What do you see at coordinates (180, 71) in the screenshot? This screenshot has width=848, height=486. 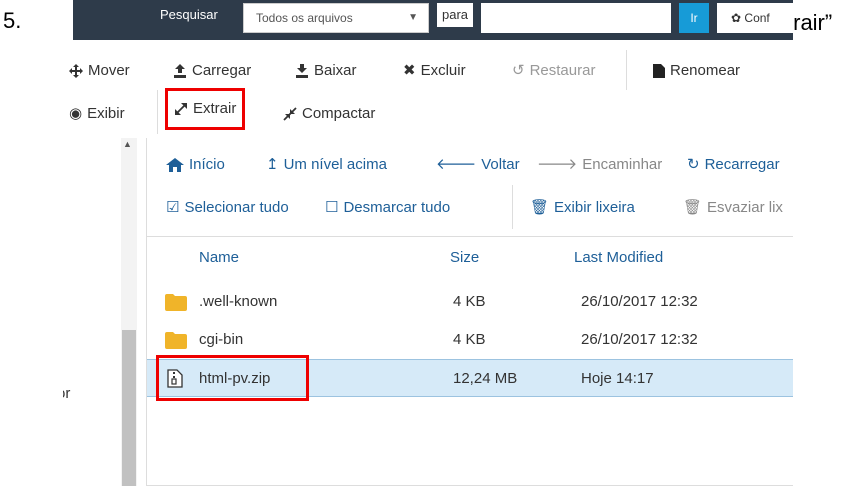 I see `upload-icon` at bounding box center [180, 71].